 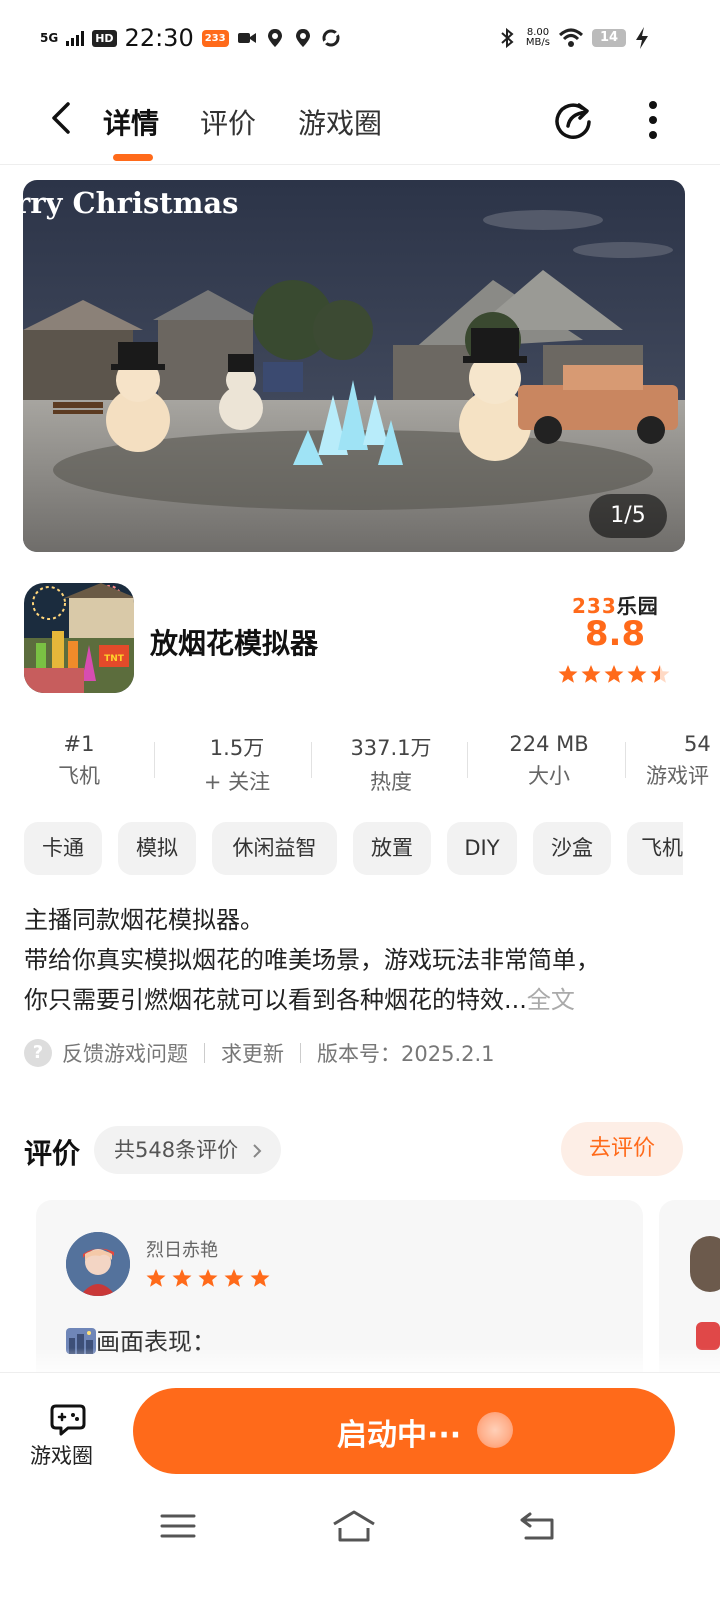 I want to click on tag-chip: 卡通, so click(x=63, y=848).